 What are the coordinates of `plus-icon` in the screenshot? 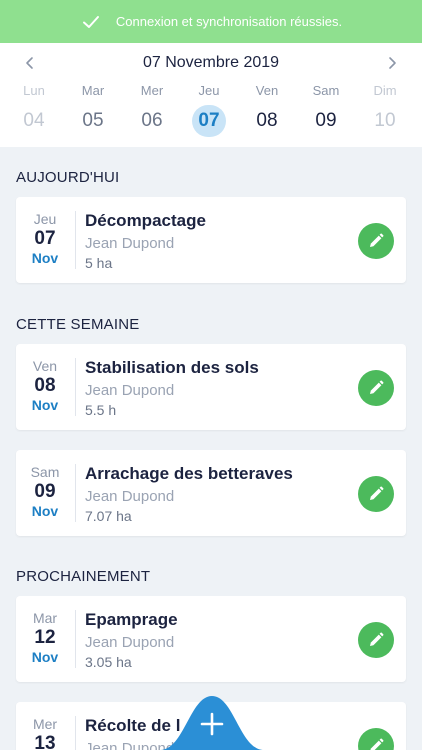 It's located at (212, 724).